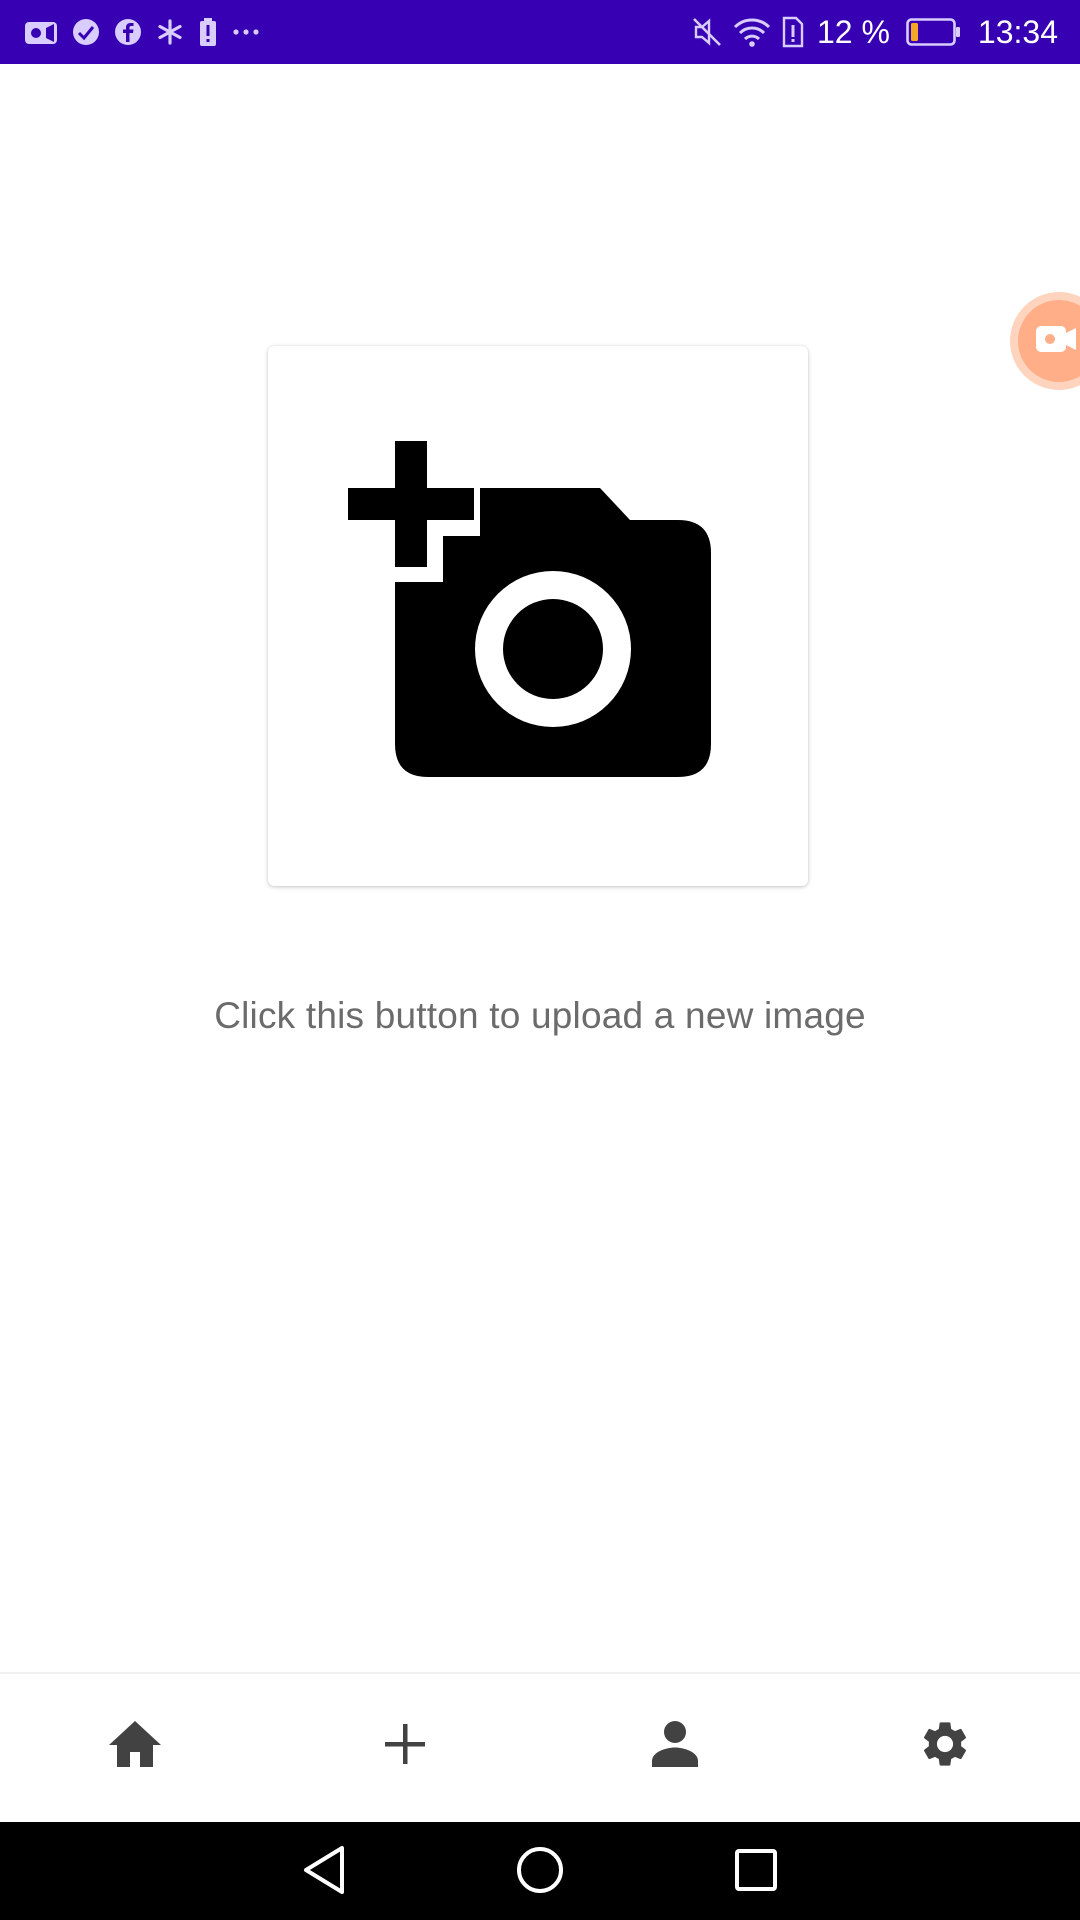 This screenshot has width=1080, height=1920. I want to click on nav-home, so click(135, 1749).